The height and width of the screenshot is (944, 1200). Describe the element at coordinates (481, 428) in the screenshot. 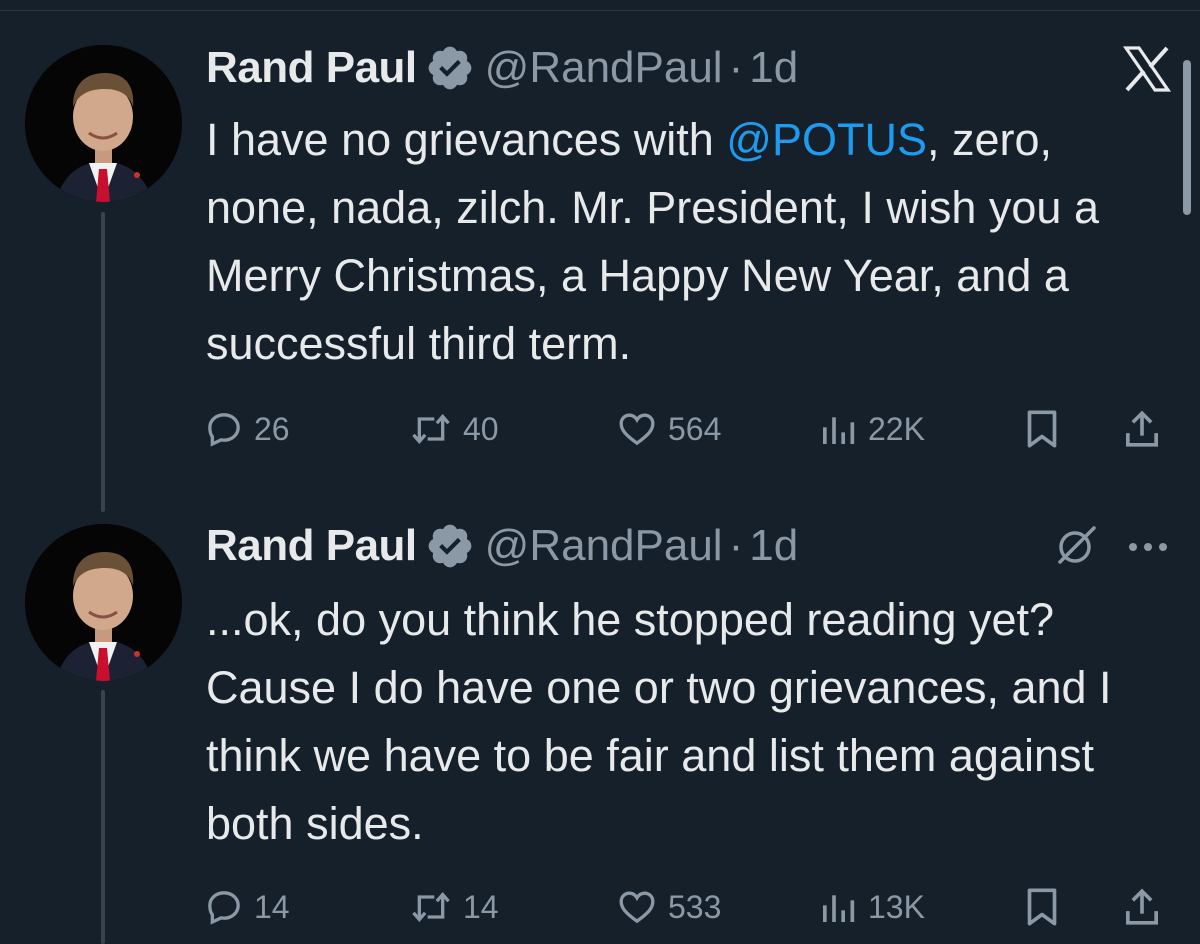

I see `retweet-count: 40` at that location.